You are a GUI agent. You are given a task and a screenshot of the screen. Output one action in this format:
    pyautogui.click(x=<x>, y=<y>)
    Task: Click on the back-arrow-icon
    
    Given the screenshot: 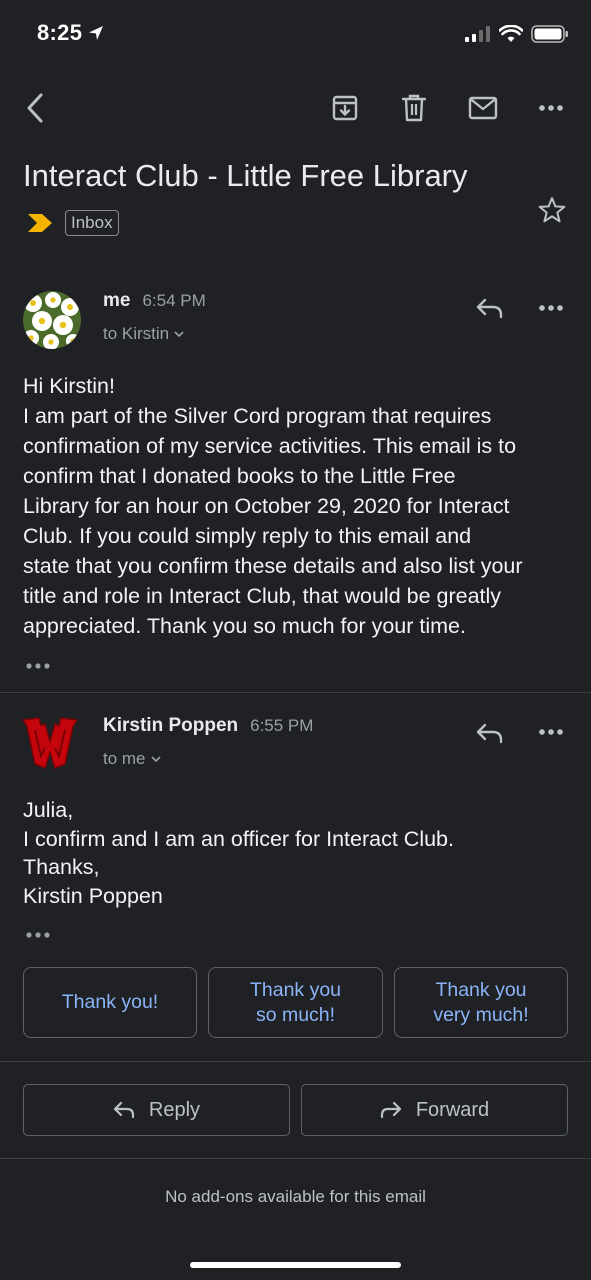 What is the action you would take?
    pyautogui.click(x=35, y=108)
    